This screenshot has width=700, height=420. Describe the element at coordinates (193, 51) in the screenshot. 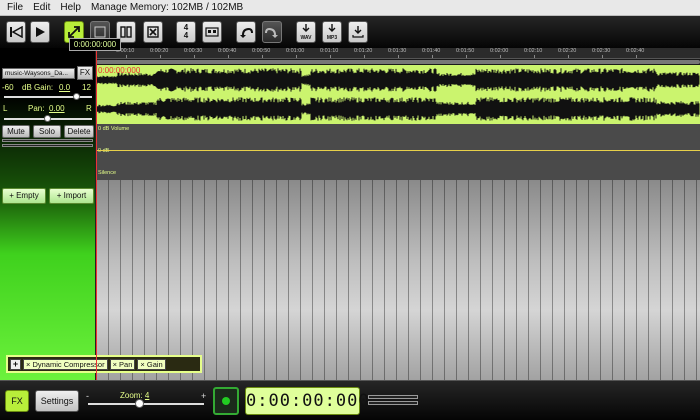

I see `ruler-tick-label: 0:00:30` at that location.